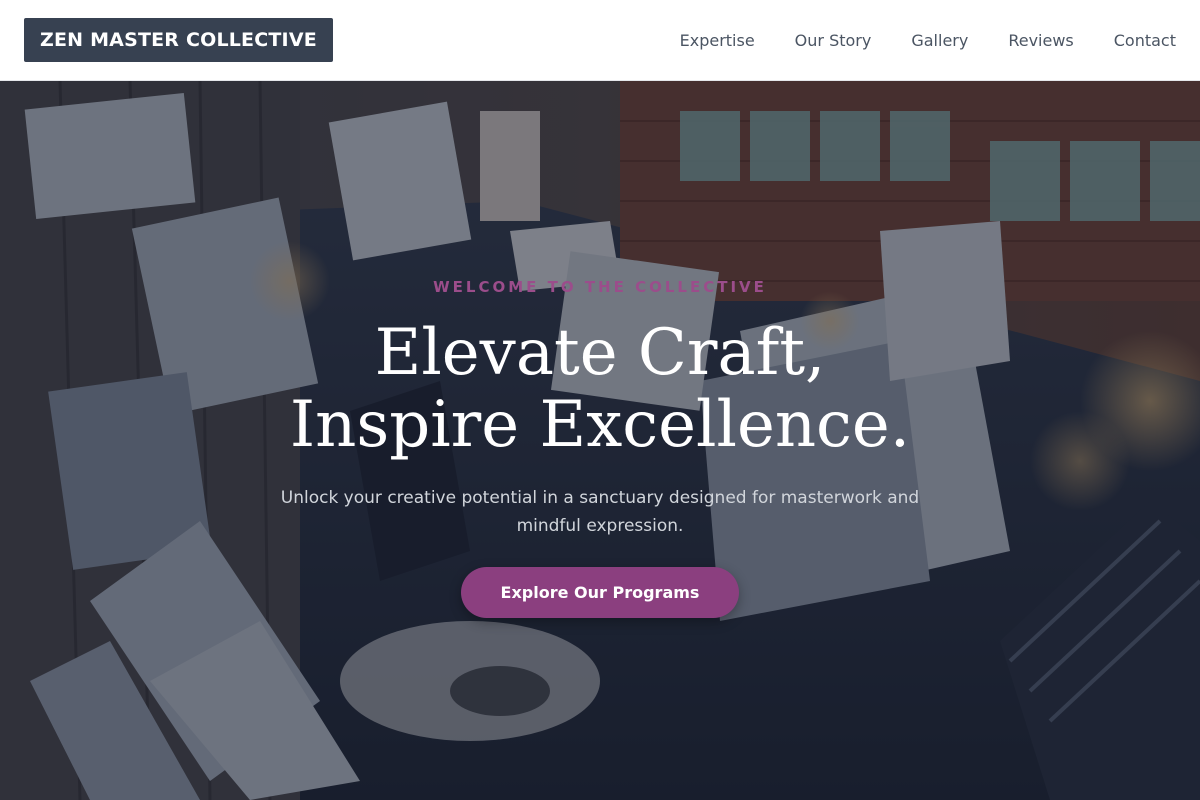  Describe the element at coordinates (1040, 40) in the screenshot. I see `nav-link-reviews: Reviews` at that location.